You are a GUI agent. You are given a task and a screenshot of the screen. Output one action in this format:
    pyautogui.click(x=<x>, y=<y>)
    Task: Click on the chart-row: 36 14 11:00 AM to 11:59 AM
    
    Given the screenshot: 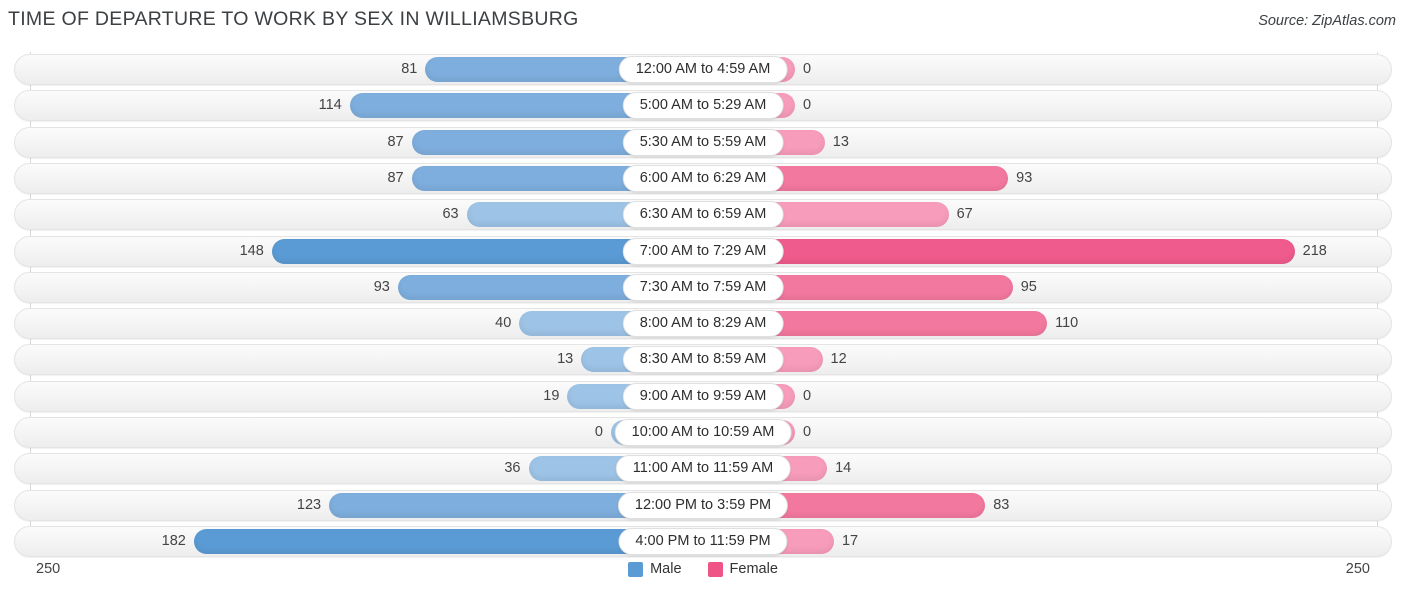 What is the action you would take?
    pyautogui.click(x=703, y=469)
    